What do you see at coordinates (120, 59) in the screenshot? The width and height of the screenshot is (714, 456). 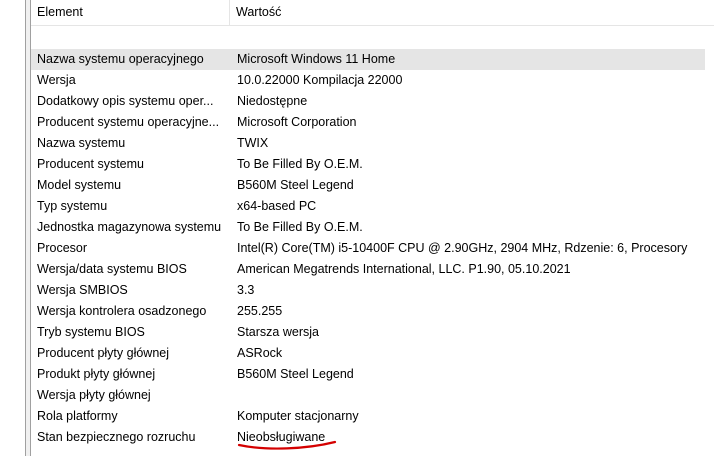 I see `row-element: Nazwa systemu operacyjnego` at bounding box center [120, 59].